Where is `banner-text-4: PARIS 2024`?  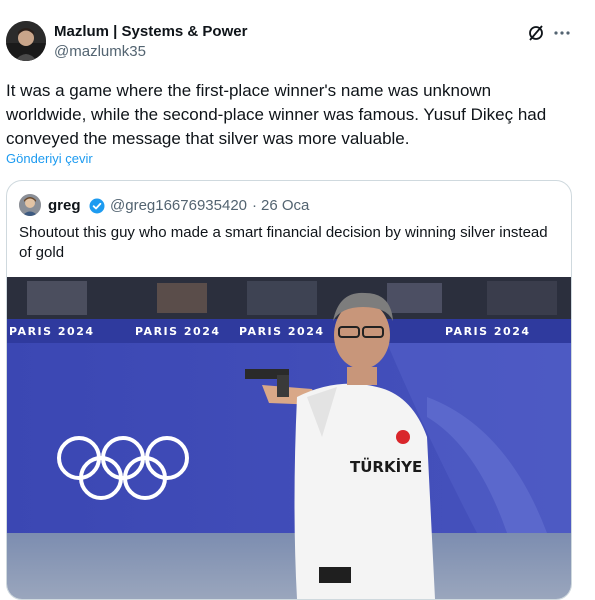
banner-text-4: PARIS 2024 is located at coordinates (488, 331).